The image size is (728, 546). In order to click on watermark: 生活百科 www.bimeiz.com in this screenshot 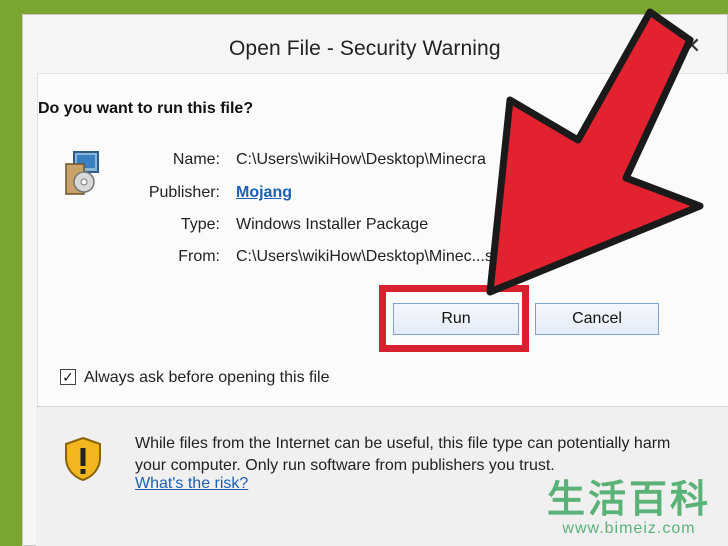, I will do `click(629, 509)`.